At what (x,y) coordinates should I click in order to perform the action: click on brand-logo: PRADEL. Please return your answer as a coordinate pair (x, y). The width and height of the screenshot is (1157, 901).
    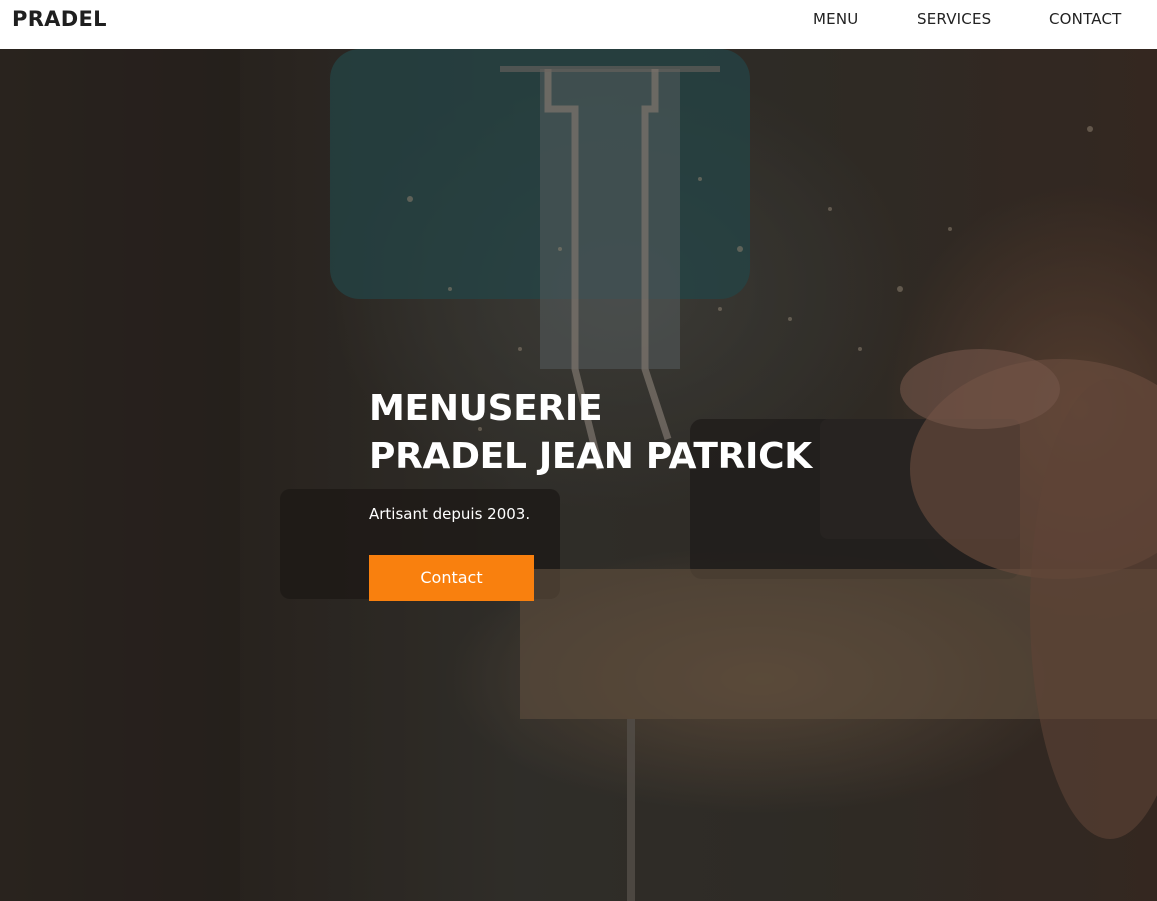
    Looking at the image, I should click on (59, 19).